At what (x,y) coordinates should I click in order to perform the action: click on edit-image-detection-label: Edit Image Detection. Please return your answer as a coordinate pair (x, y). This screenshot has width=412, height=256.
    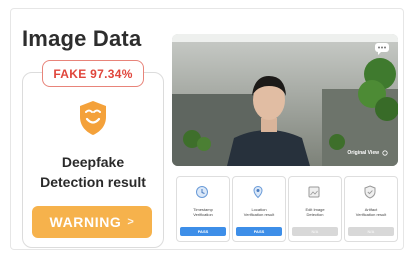
    Looking at the image, I should click on (315, 212).